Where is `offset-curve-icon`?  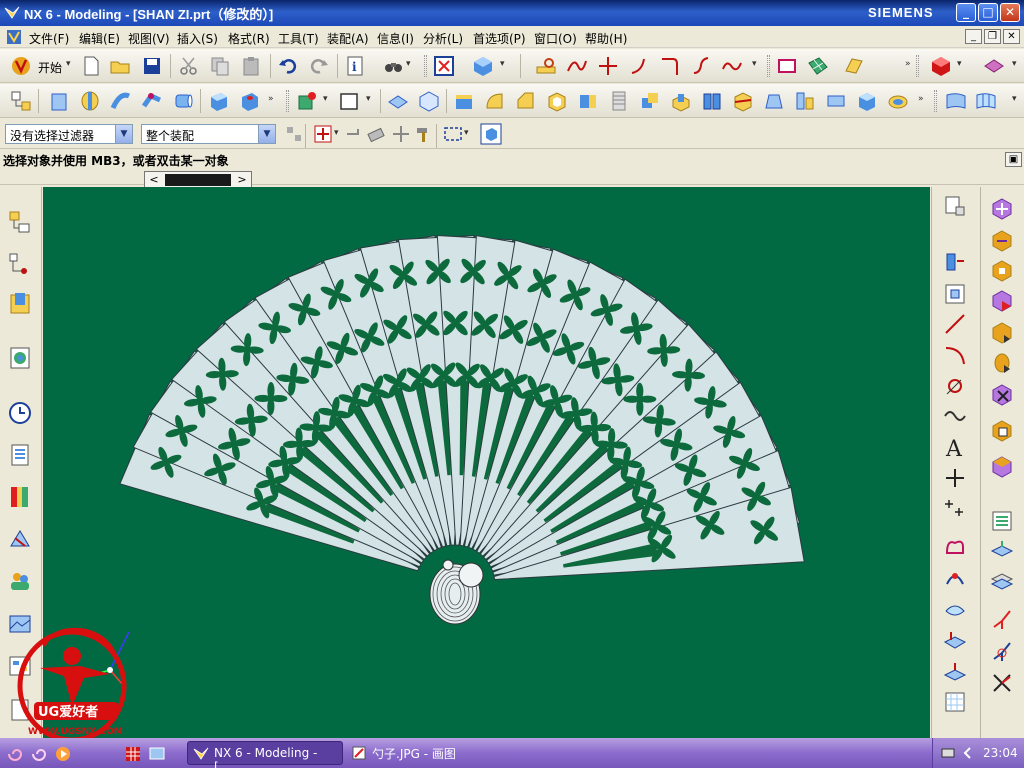 offset-curve-icon is located at coordinates (670, 66).